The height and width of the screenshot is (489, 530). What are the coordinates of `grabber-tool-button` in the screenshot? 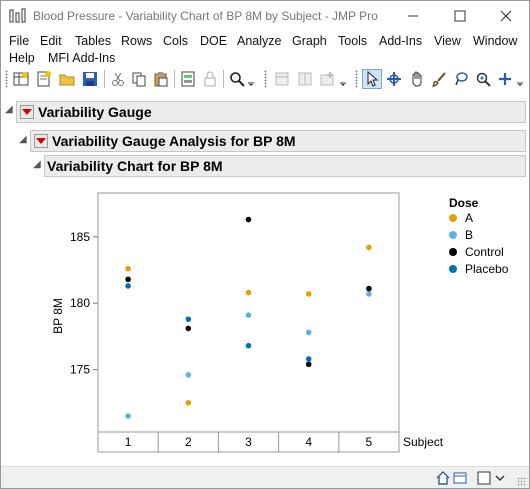 It's located at (417, 79).